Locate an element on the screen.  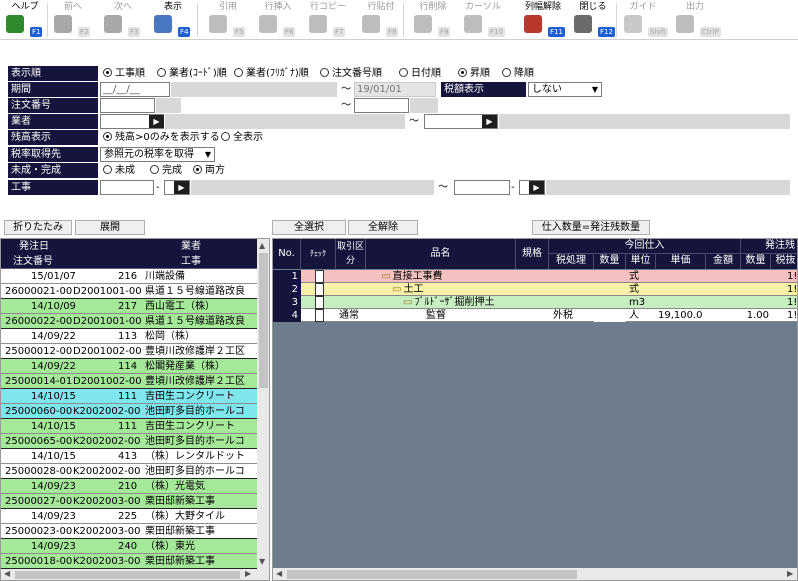
toolbar-button-7: 行コピー F7 is located at coordinates (328, 20).